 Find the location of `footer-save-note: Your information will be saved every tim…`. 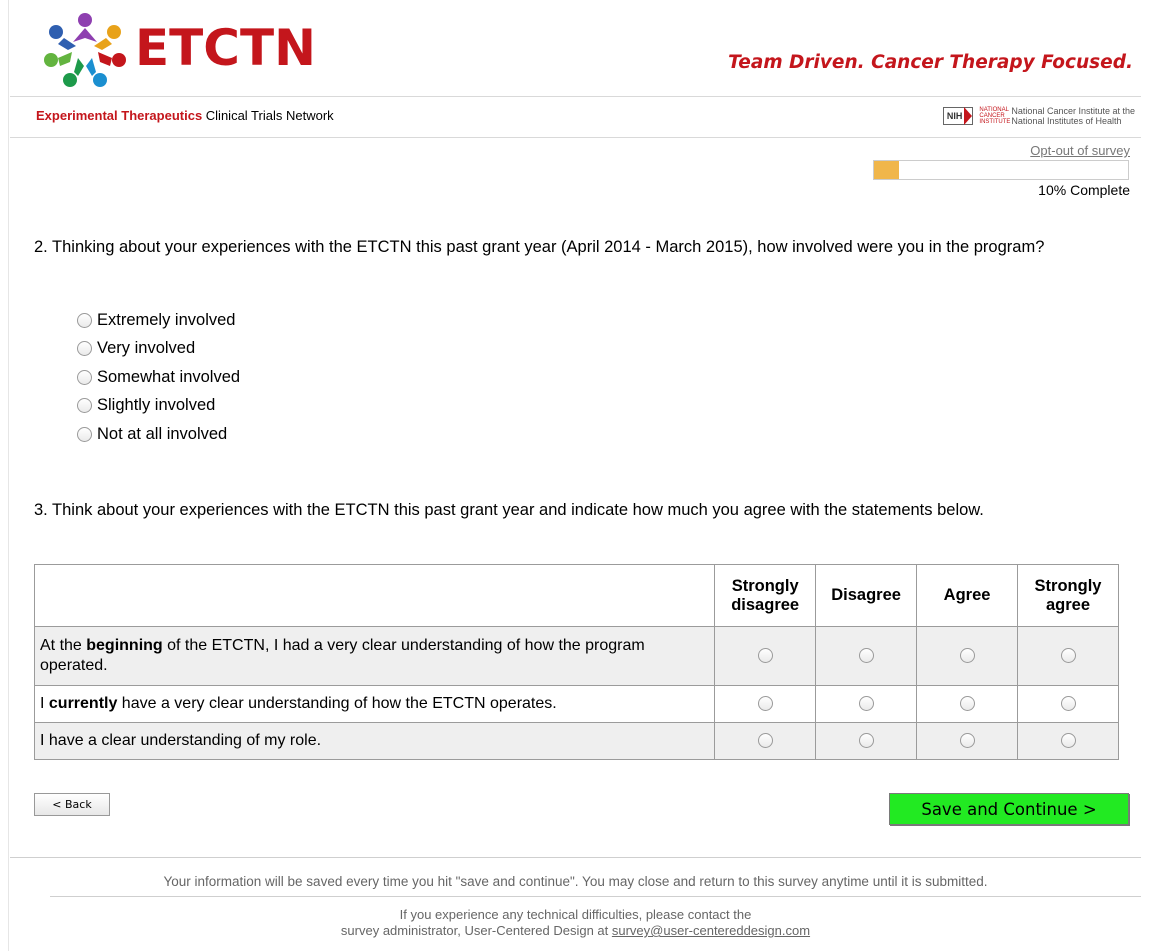

footer-save-note: Your information will be saved every tim… is located at coordinates (575, 881).